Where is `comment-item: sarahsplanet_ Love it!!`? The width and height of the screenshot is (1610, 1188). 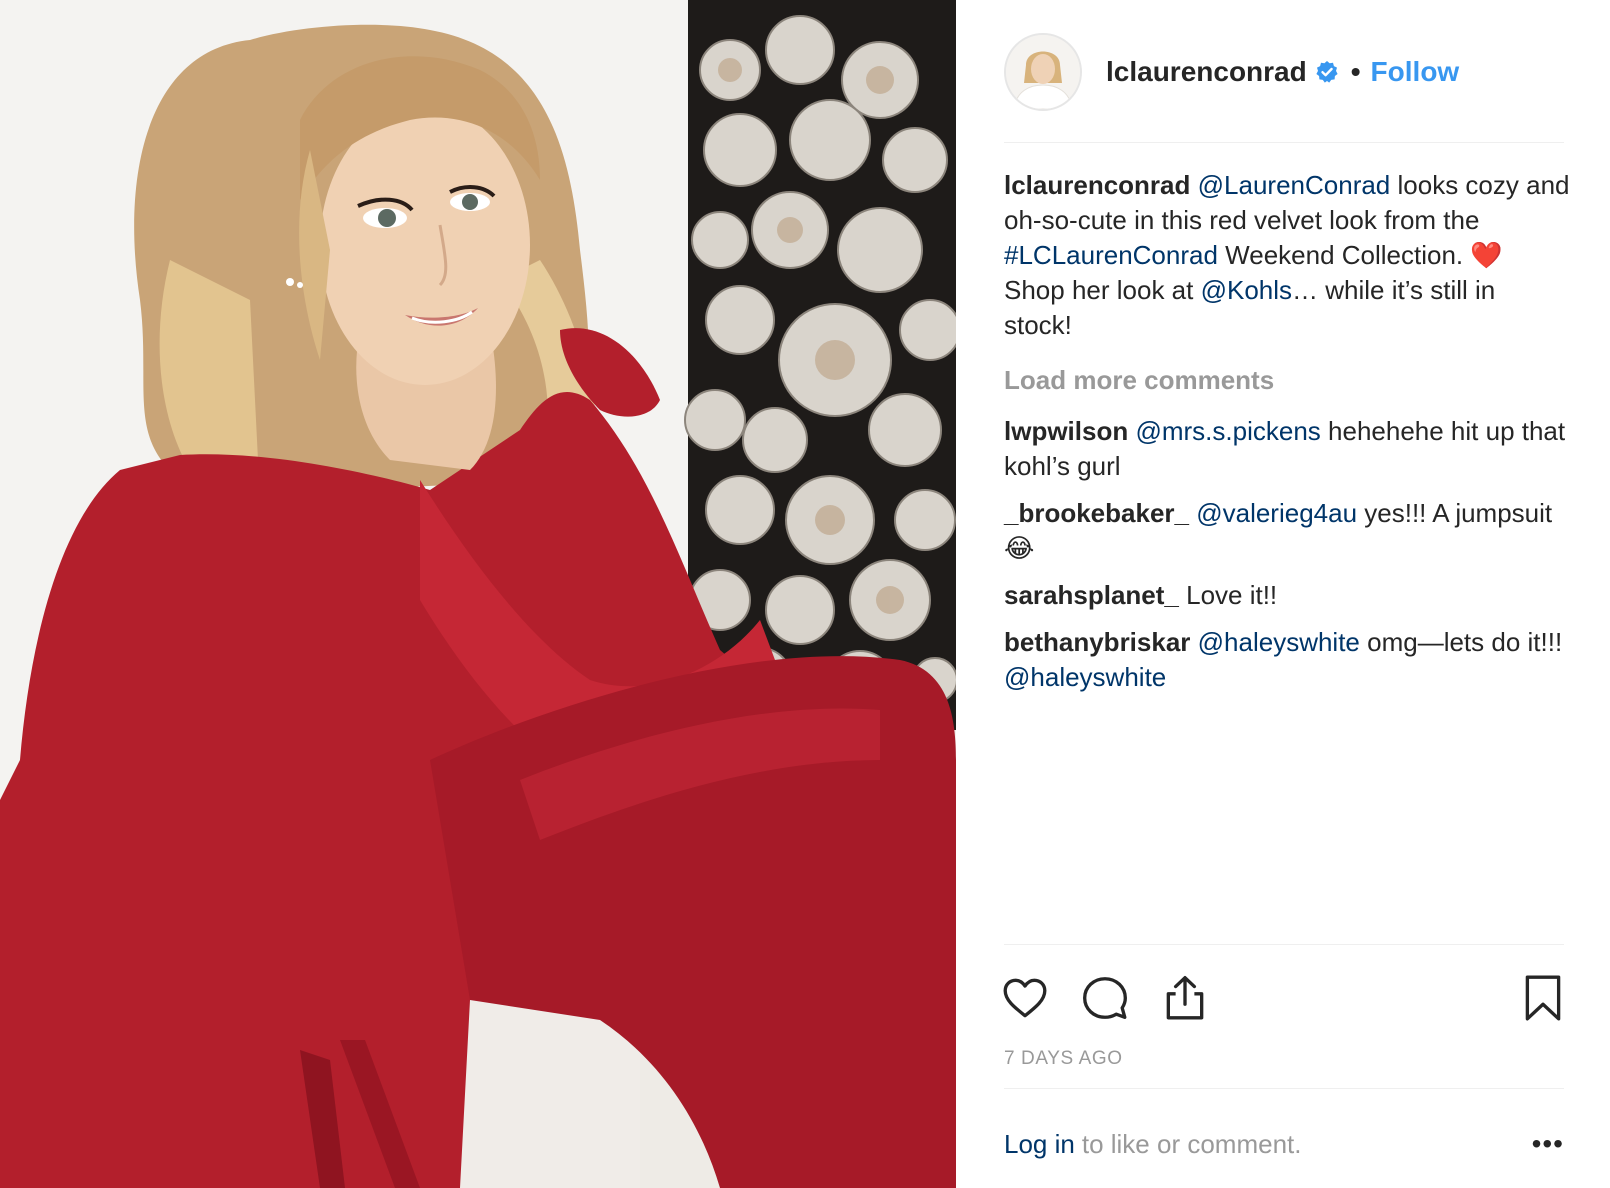
comment-item: sarahsplanet_ Love it!! is located at coordinates (1287, 595).